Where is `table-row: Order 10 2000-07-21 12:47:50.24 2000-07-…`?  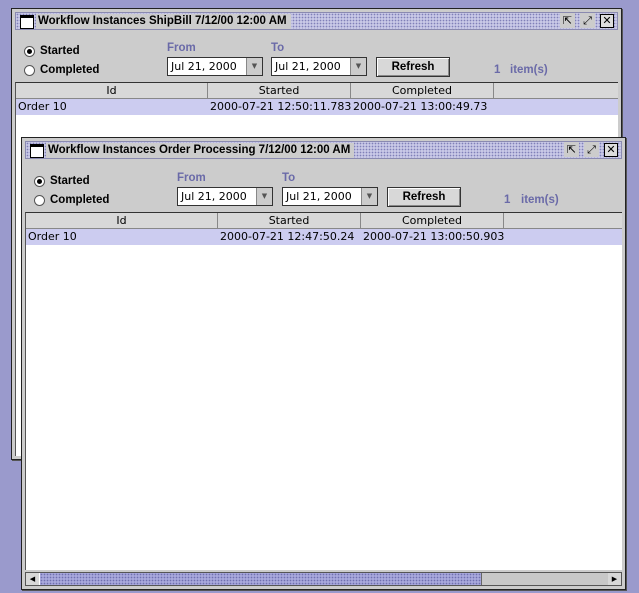 table-row: Order 10 2000-07-21 12:47:50.24 2000-07-… is located at coordinates (324, 237).